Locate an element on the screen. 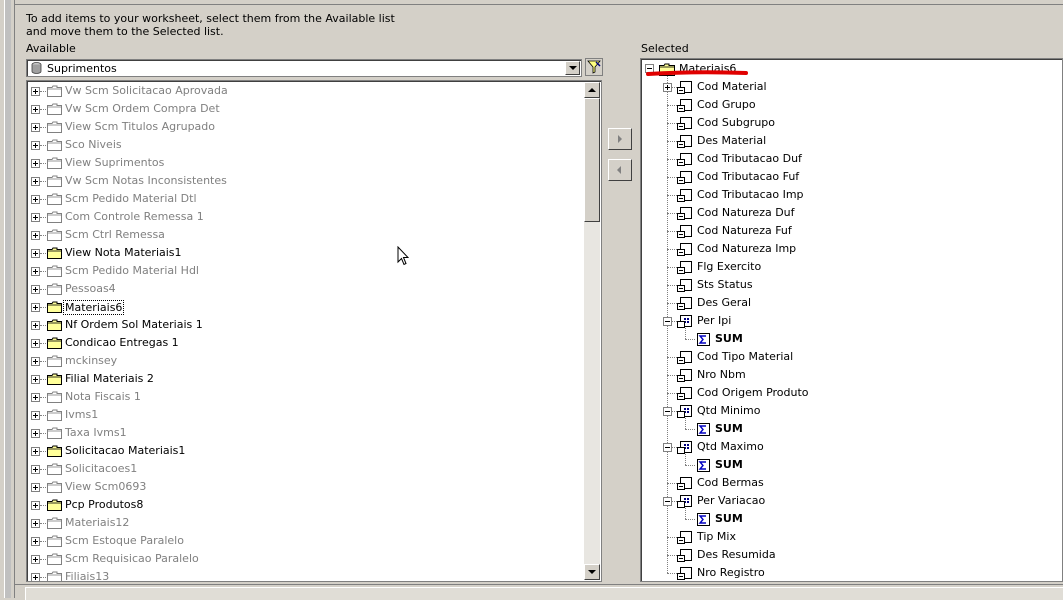  available-list-item: Ivms1 is located at coordinates (301, 415).